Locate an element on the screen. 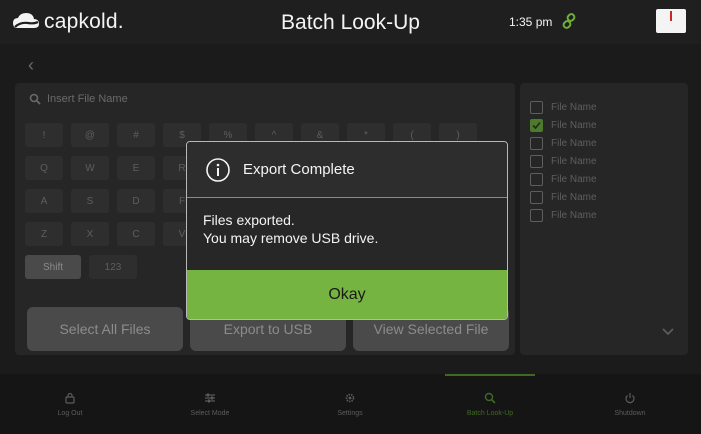 Image resolution: width=701 pixels, height=434 pixels. clock: 1:35 pm is located at coordinates (531, 22).